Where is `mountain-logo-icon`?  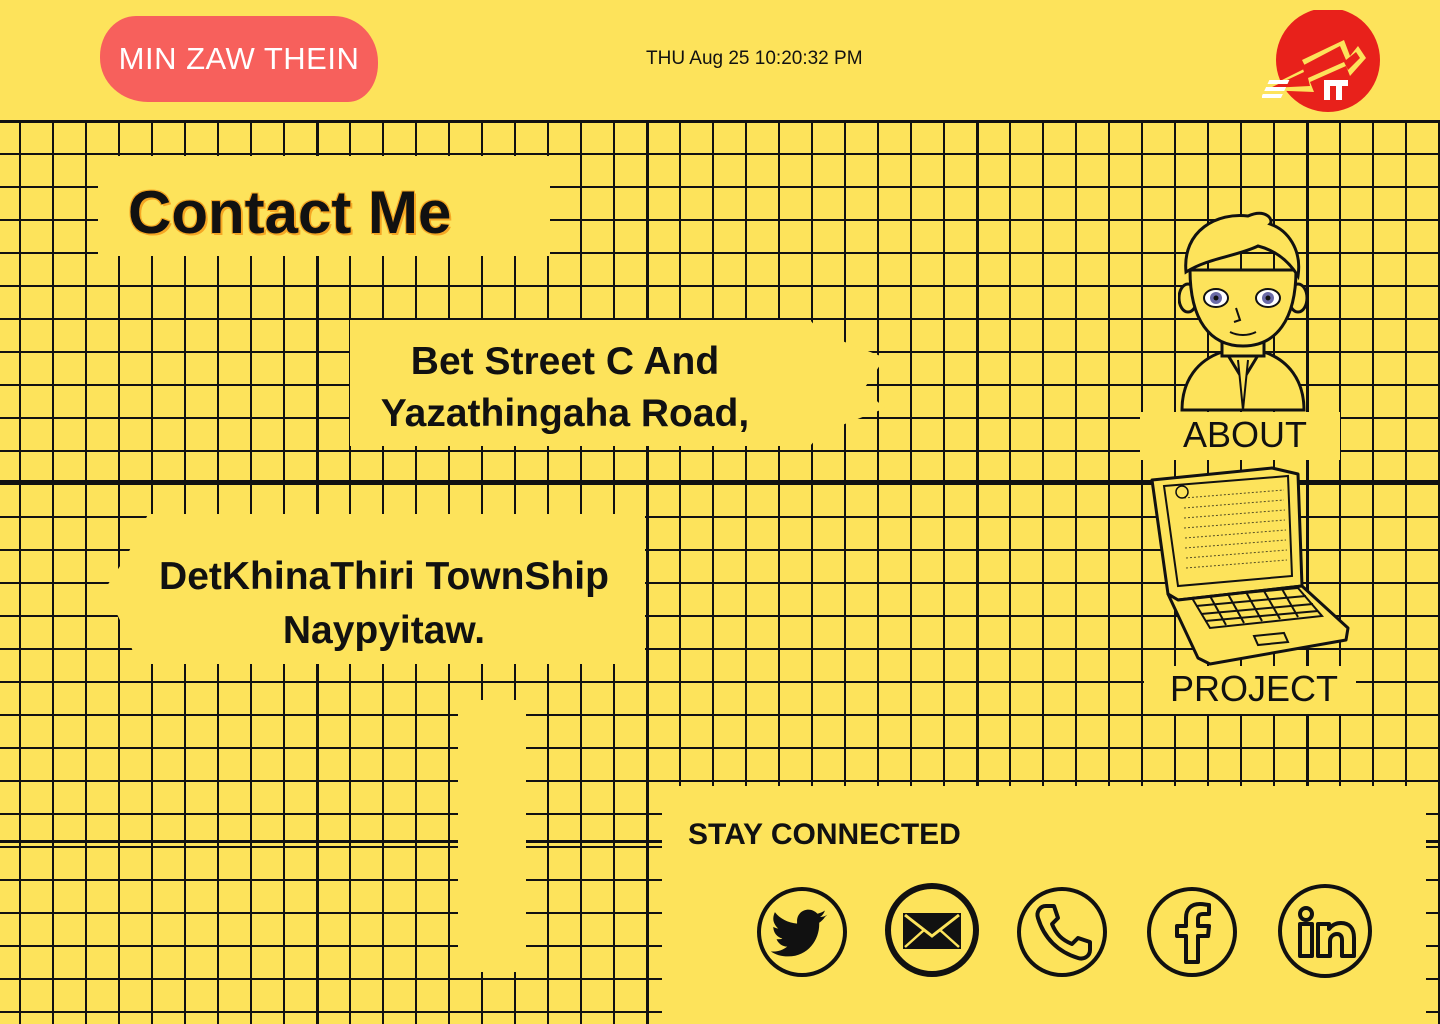
mountain-logo-icon is located at coordinates (1322, 62).